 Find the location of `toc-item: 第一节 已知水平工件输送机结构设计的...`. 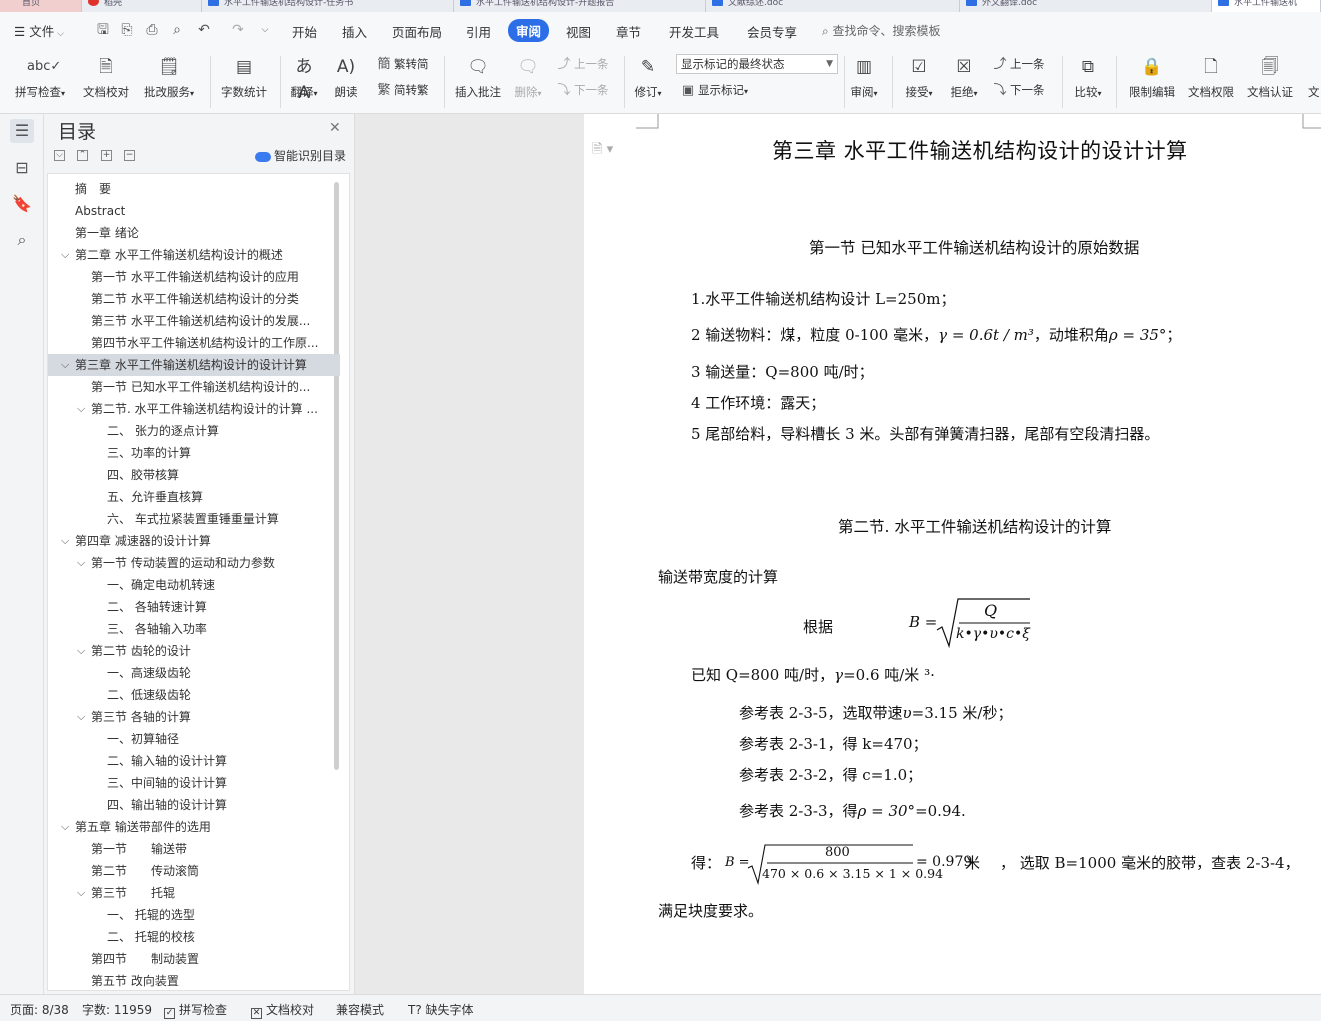

toc-item: 第一节 已知水平工件输送机结构设计的... is located at coordinates (194, 387).